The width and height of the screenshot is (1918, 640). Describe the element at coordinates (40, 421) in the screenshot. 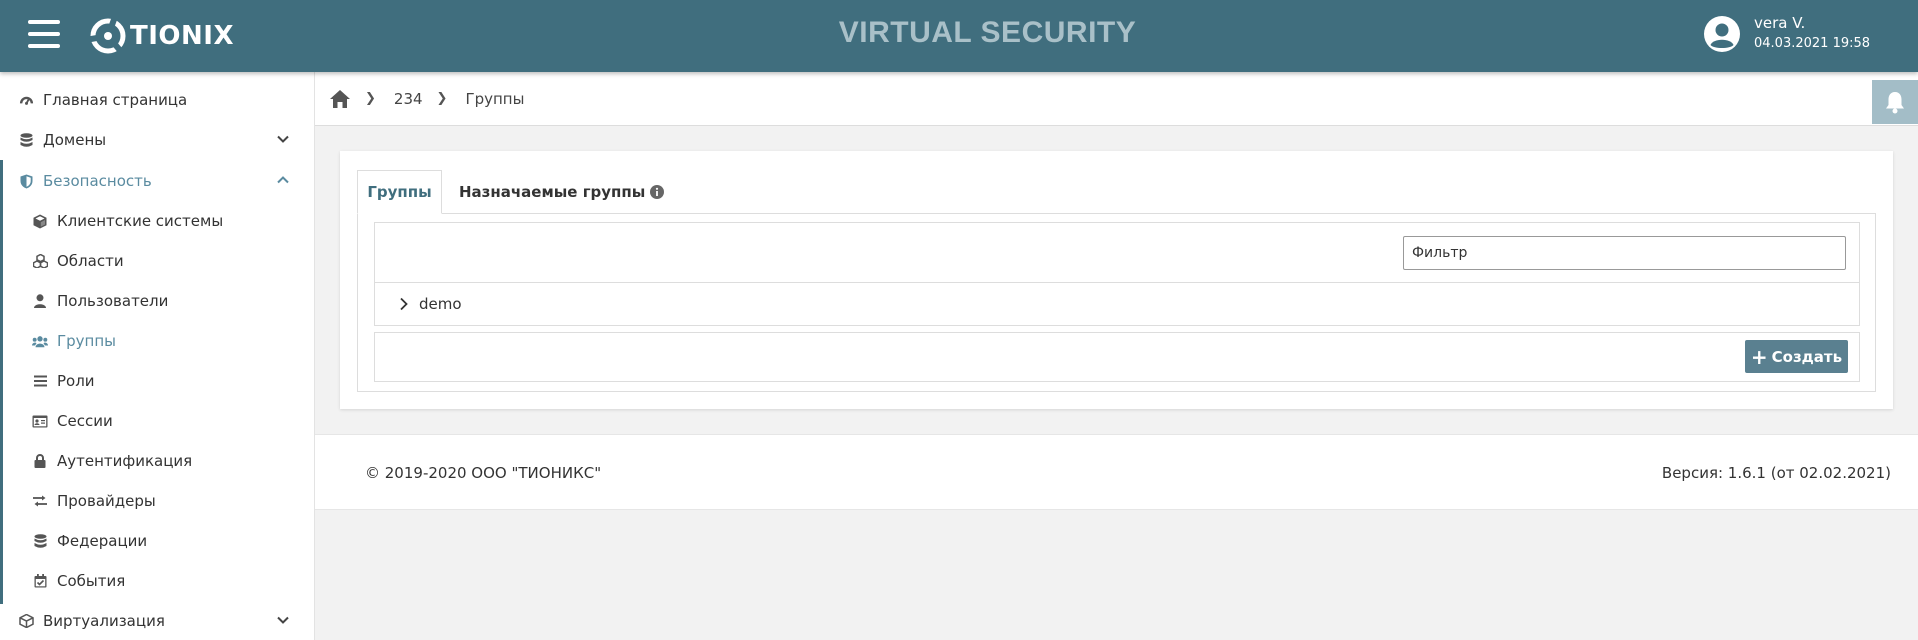

I see `id-card-icon` at that location.